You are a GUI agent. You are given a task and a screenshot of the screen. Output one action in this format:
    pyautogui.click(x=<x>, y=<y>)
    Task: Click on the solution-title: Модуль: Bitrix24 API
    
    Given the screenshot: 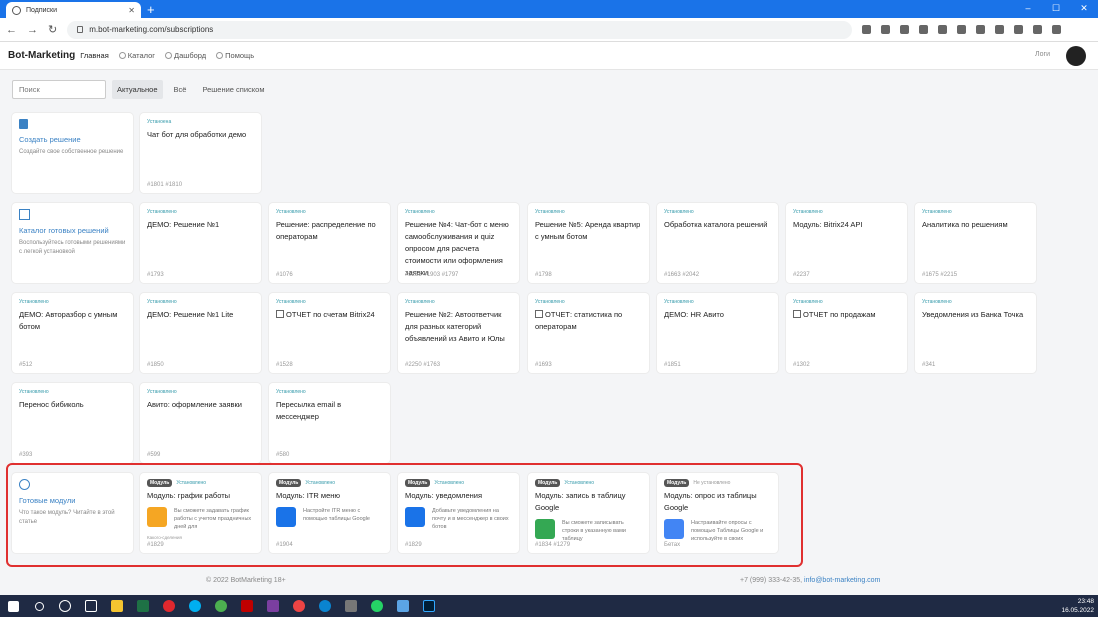 What is the action you would take?
    pyautogui.click(x=828, y=224)
    